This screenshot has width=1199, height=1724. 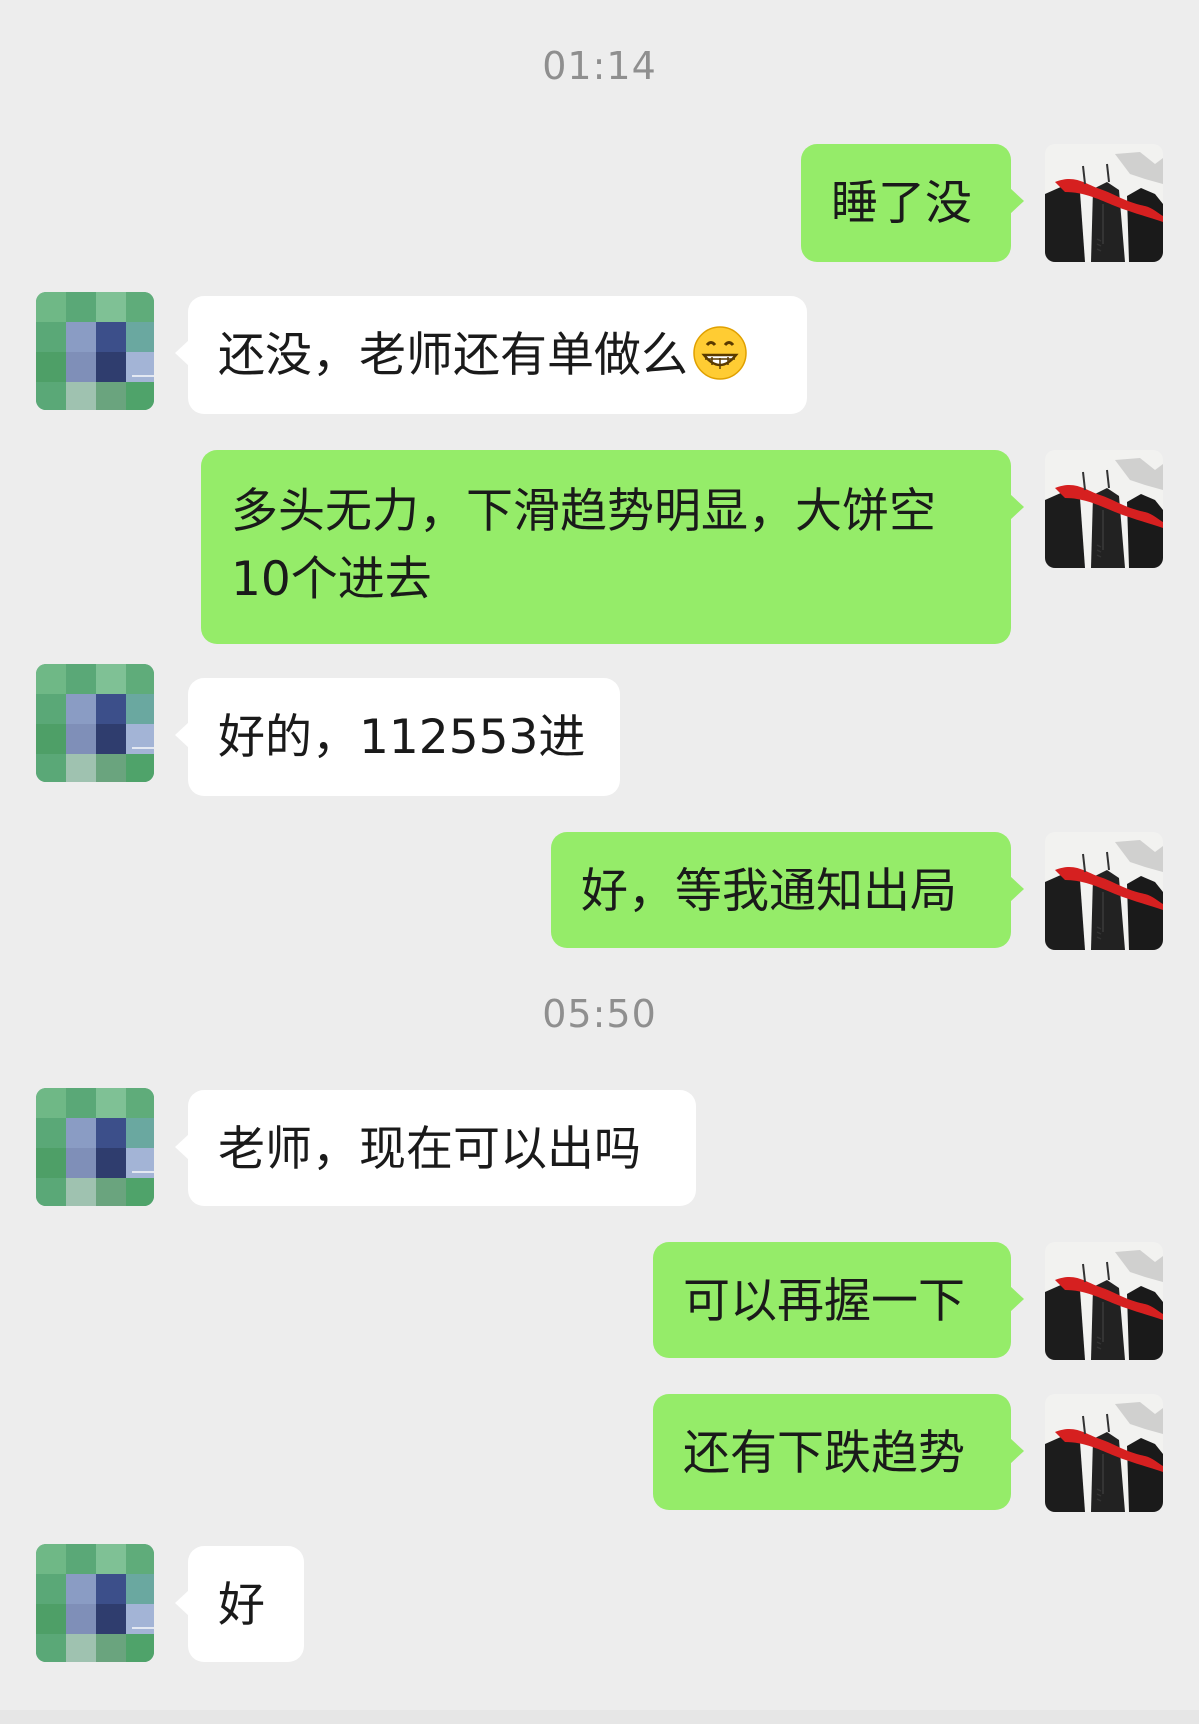 What do you see at coordinates (331, 579) in the screenshot?
I see `message-text-line: 10个进去` at bounding box center [331, 579].